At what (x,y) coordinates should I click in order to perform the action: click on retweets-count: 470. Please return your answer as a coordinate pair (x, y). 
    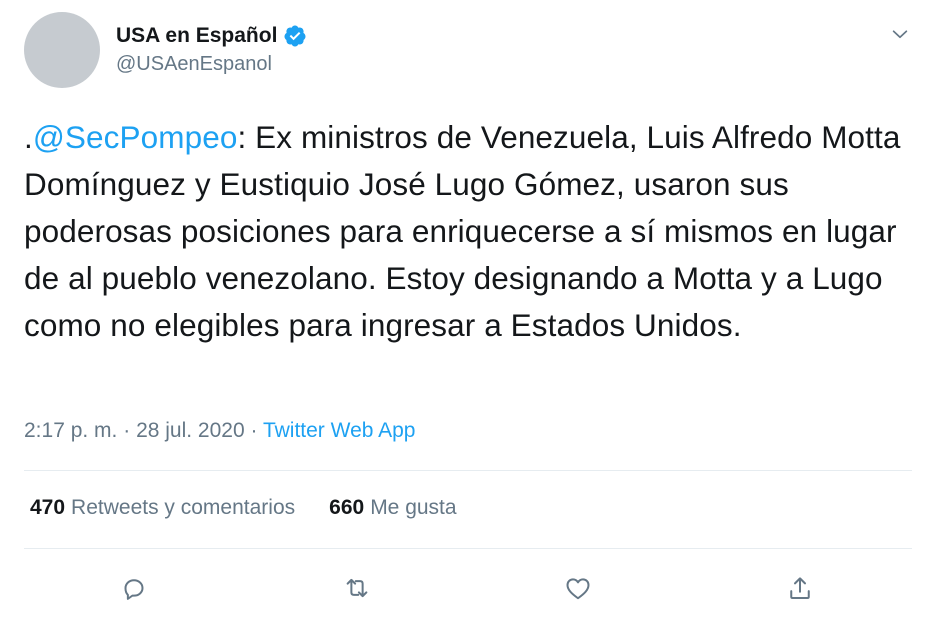
    Looking at the image, I should click on (48, 507).